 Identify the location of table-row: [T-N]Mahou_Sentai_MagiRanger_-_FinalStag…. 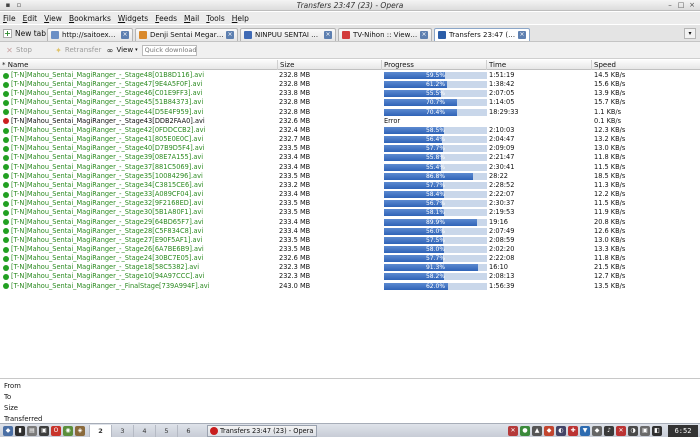
(350, 286).